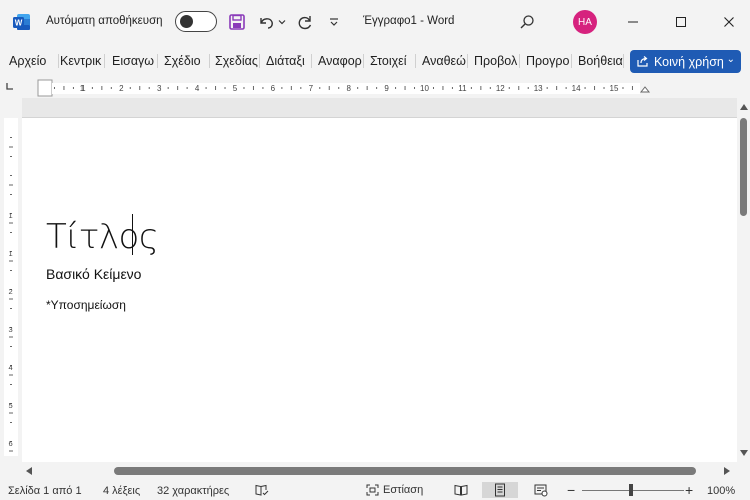 The image size is (750, 500). I want to click on horizontal-ruler: 1 1 2 3 4 5 6 7 8 9 10 11 12 13 14 15, so click(375, 88).